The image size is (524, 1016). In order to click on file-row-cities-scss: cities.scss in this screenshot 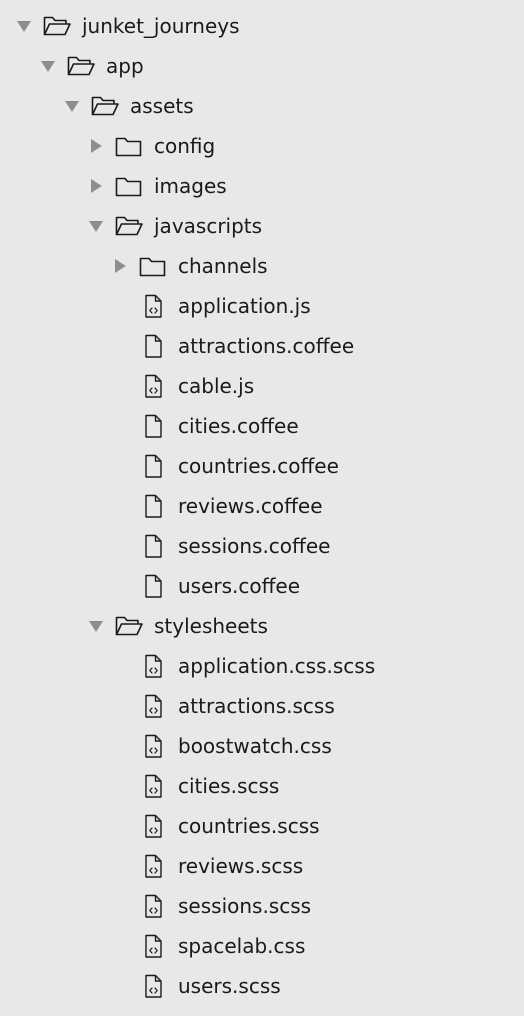, I will do `click(262, 786)`.